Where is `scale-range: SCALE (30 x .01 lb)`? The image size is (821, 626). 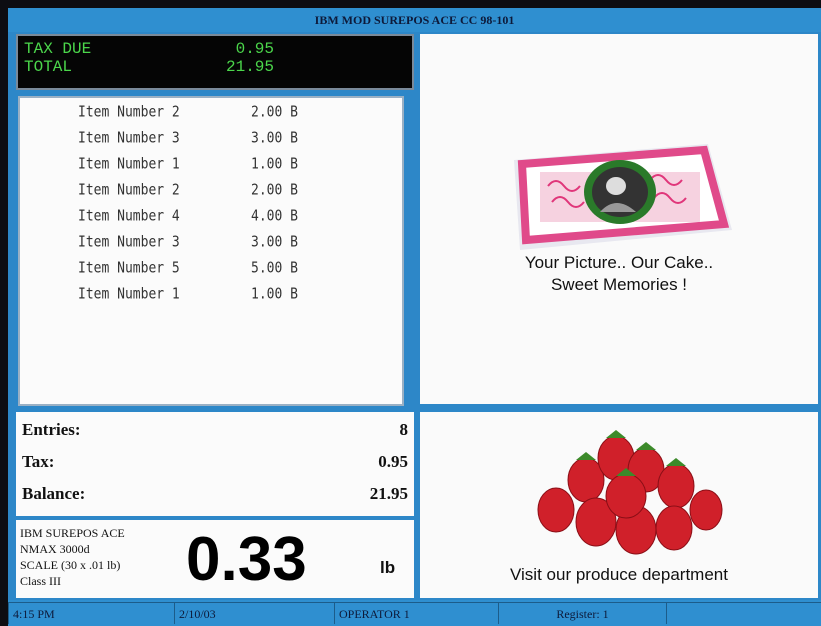 scale-range: SCALE (30 x .01 lb) is located at coordinates (70, 565).